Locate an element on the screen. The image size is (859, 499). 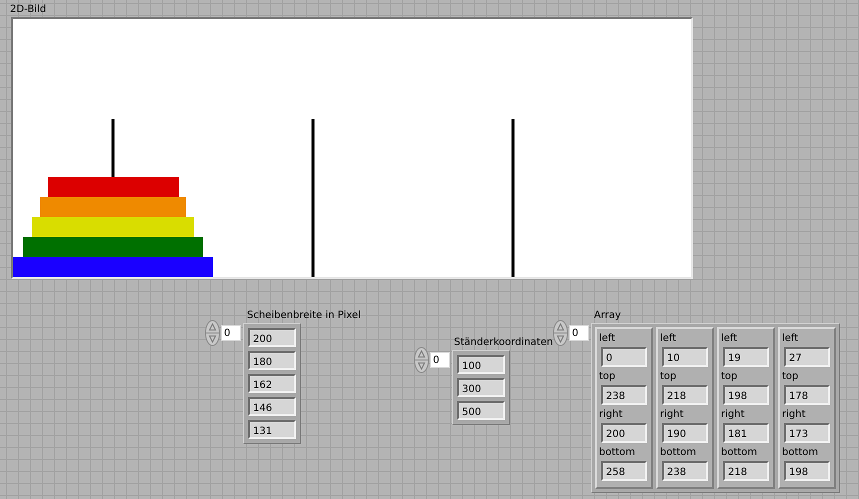
numeric-indicator: 10 is located at coordinates (685, 357).